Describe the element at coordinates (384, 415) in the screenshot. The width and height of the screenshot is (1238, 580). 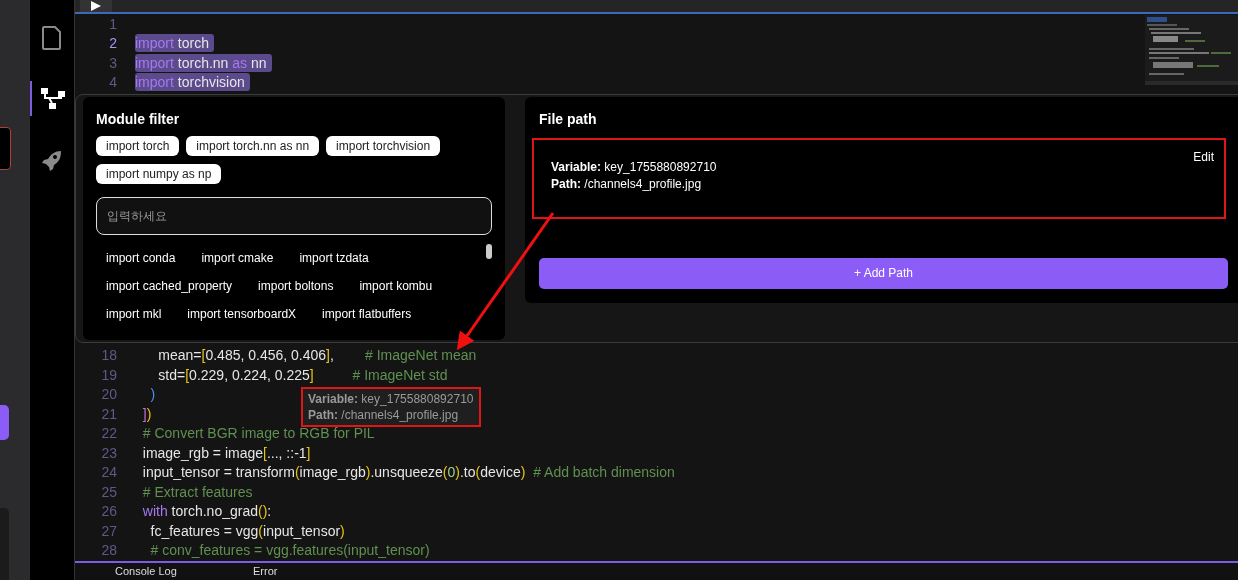
I see `tooltip-text: Path: /channels4_profile.jpg` at that location.